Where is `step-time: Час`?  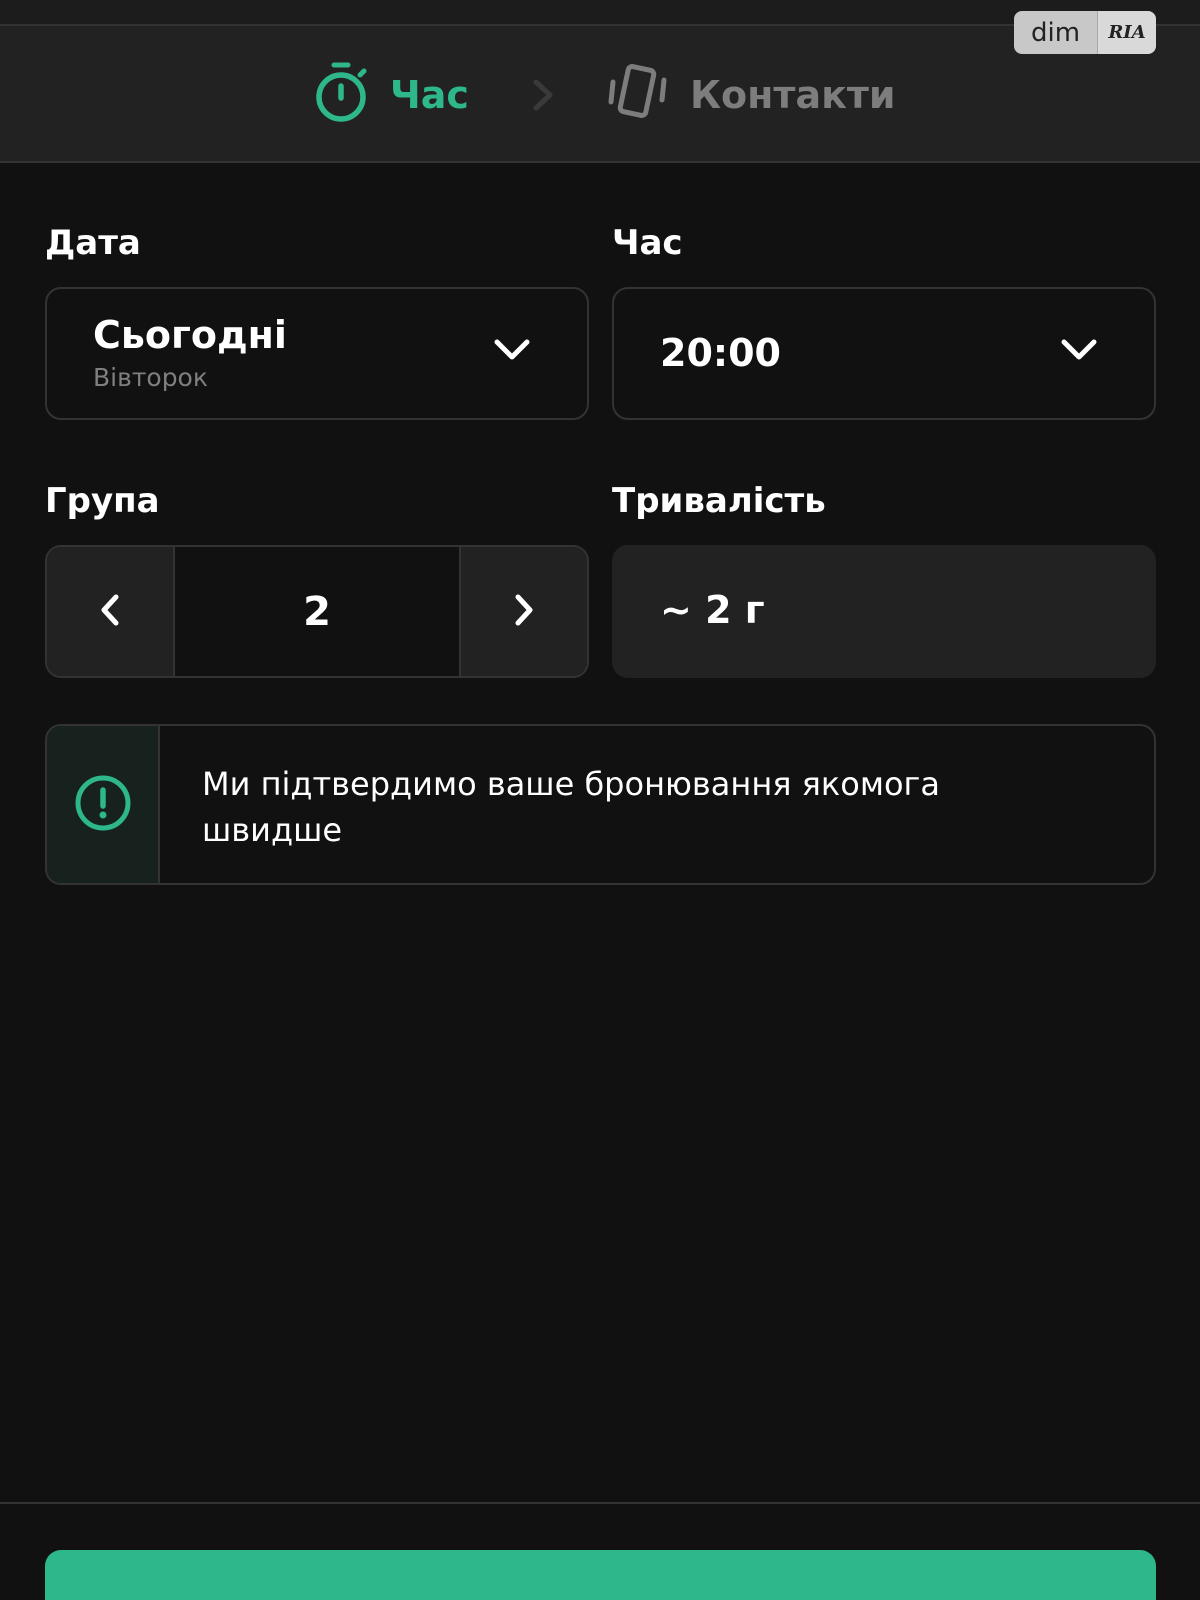 step-time: Час is located at coordinates (391, 94).